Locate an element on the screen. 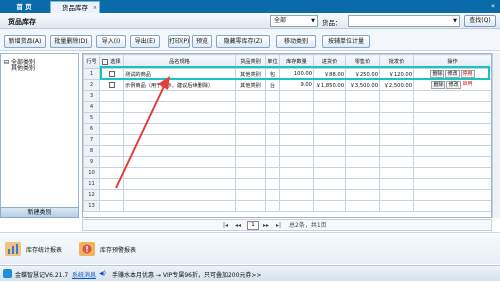 Image resolution: width=500 pixels, height=281 pixels. table-row-empty: 13 is located at coordinates (287, 206).